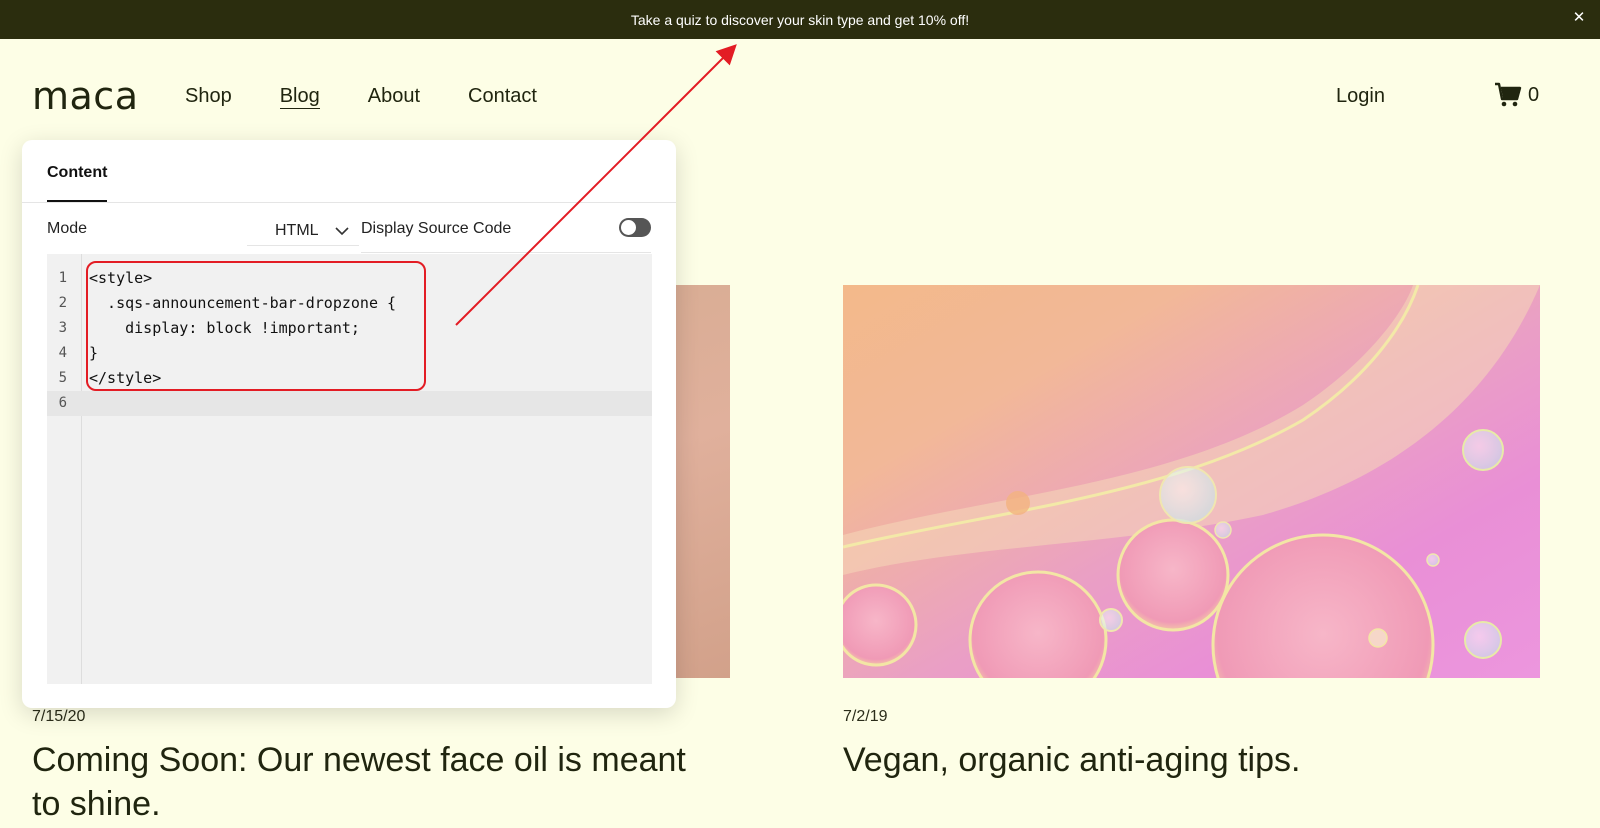 This screenshot has width=1600, height=828. What do you see at coordinates (1508, 94) in the screenshot?
I see `cart-icon` at bounding box center [1508, 94].